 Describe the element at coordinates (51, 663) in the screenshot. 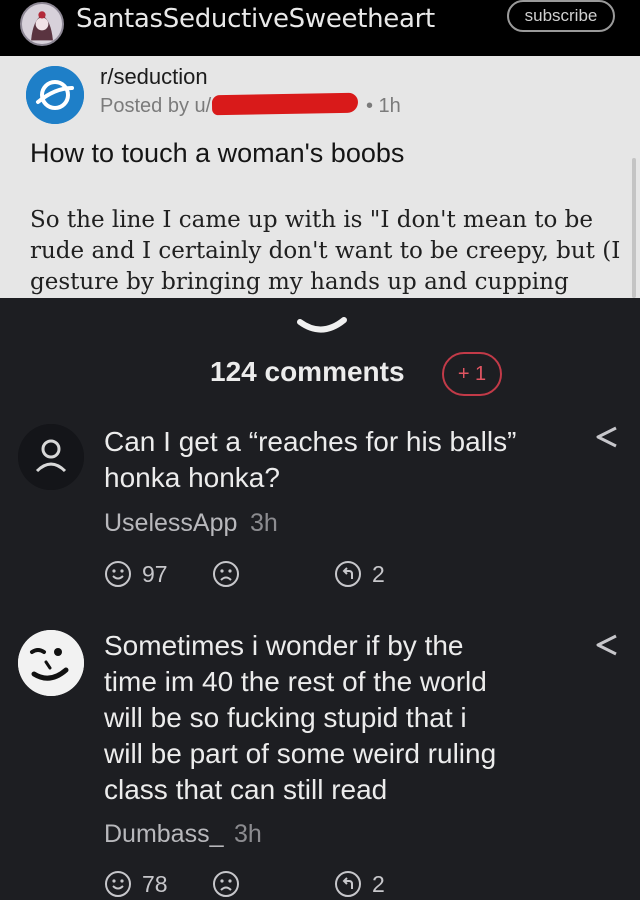

I see `custom-user-avatar` at that location.